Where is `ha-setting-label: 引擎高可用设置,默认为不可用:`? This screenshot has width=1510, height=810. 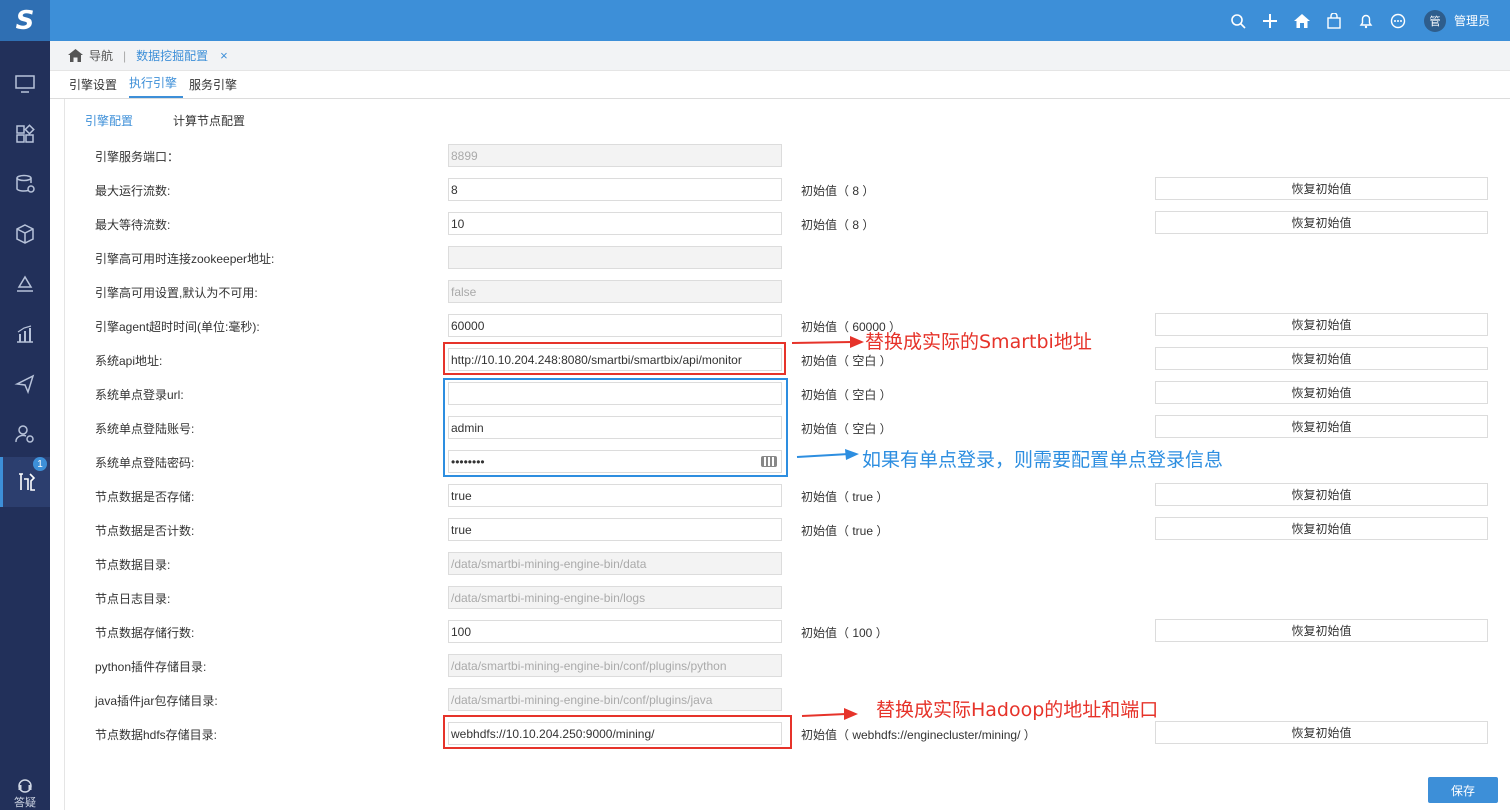 ha-setting-label: 引擎高可用设置,默认为不可用: is located at coordinates (176, 293).